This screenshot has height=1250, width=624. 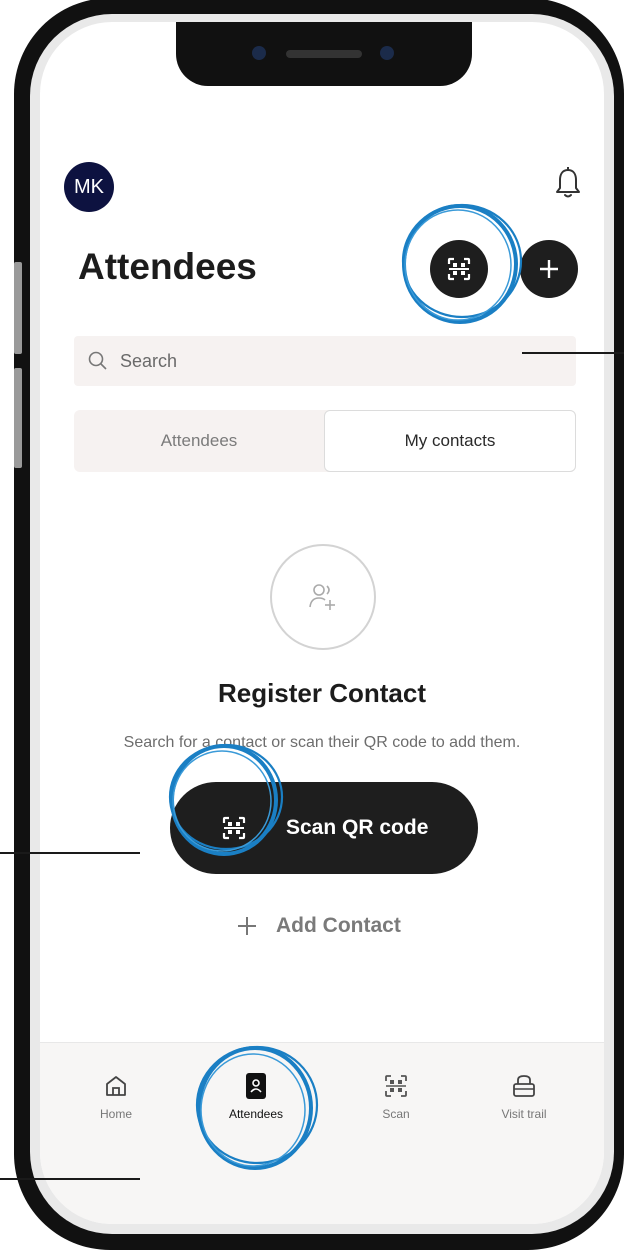 What do you see at coordinates (256, 1086) in the screenshot?
I see `contact-book-icon` at bounding box center [256, 1086].